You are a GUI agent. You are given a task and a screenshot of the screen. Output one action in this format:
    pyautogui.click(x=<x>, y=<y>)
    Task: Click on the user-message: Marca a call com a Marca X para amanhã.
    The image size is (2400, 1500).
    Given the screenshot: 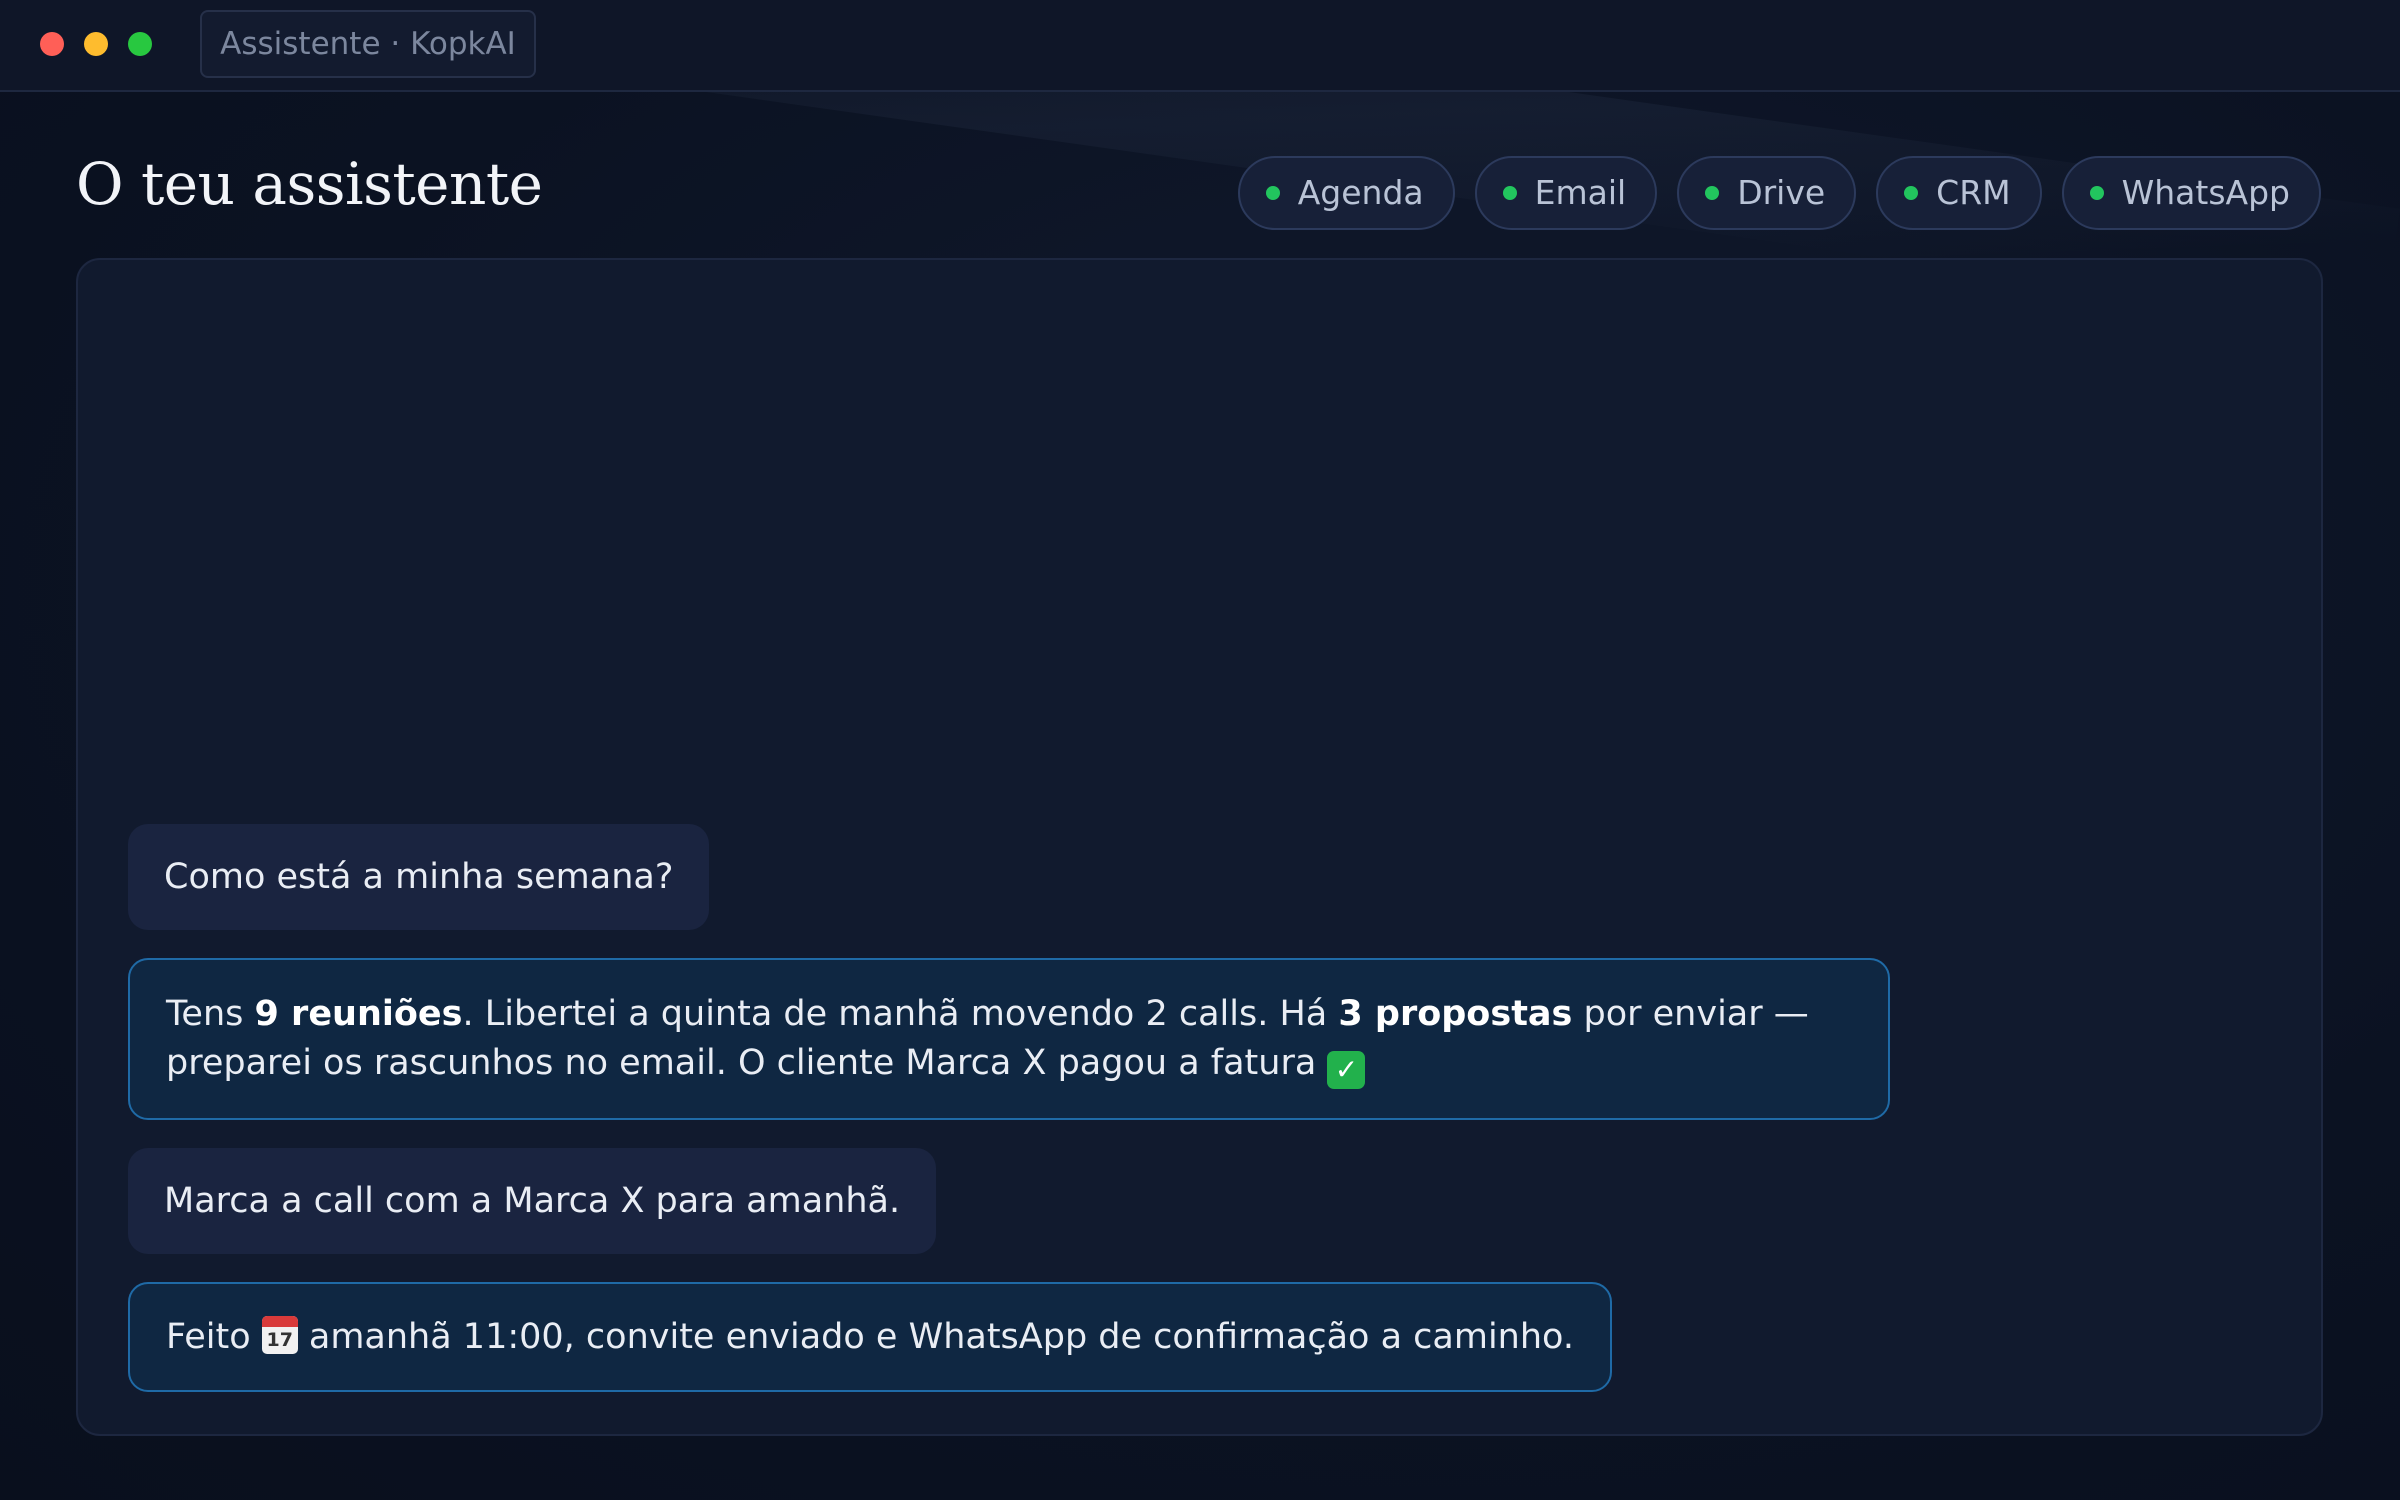 What is the action you would take?
    pyautogui.click(x=532, y=1201)
    